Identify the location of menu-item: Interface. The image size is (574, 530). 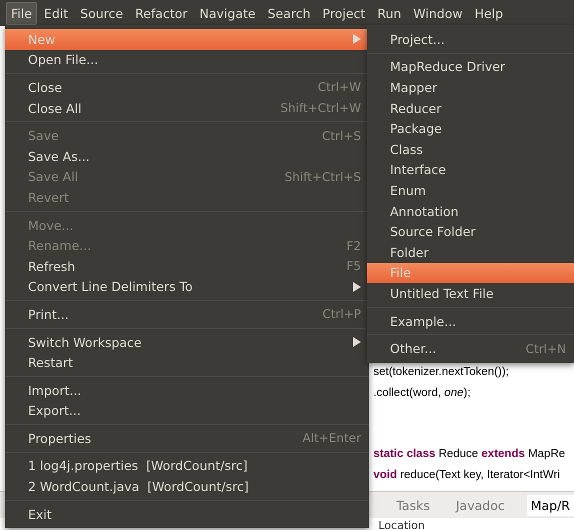
(470, 170).